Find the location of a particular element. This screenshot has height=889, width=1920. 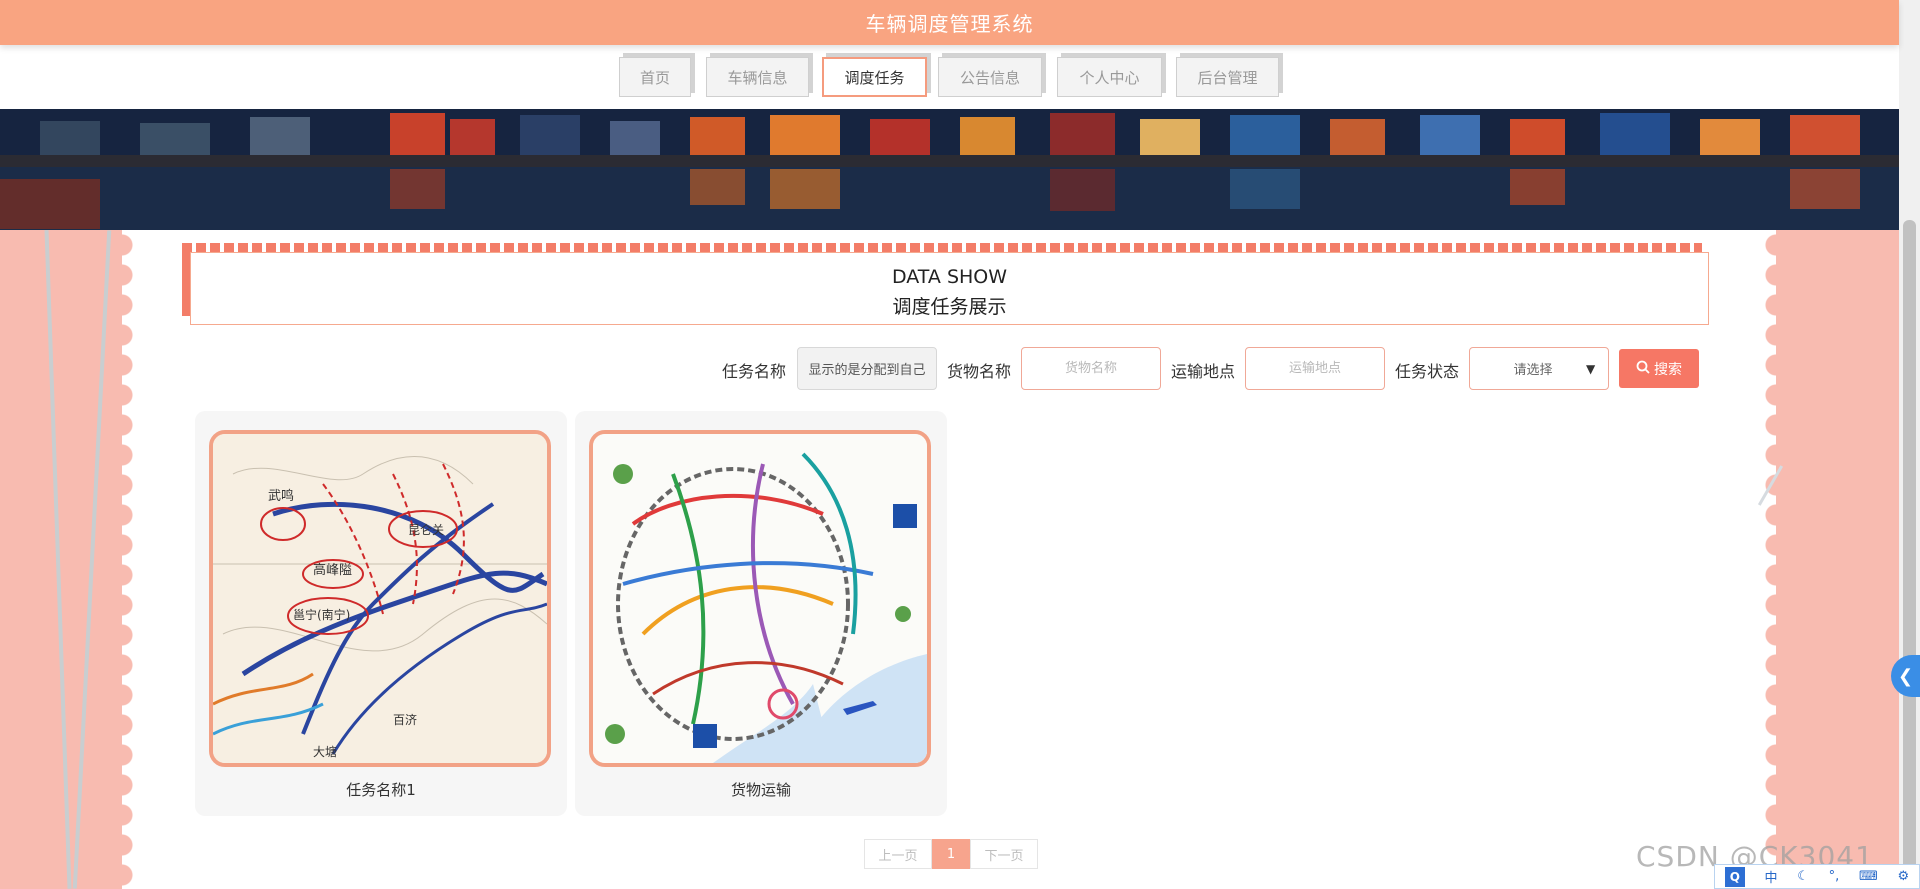

chevron-left-icon: ❮ is located at coordinates (1905, 676).